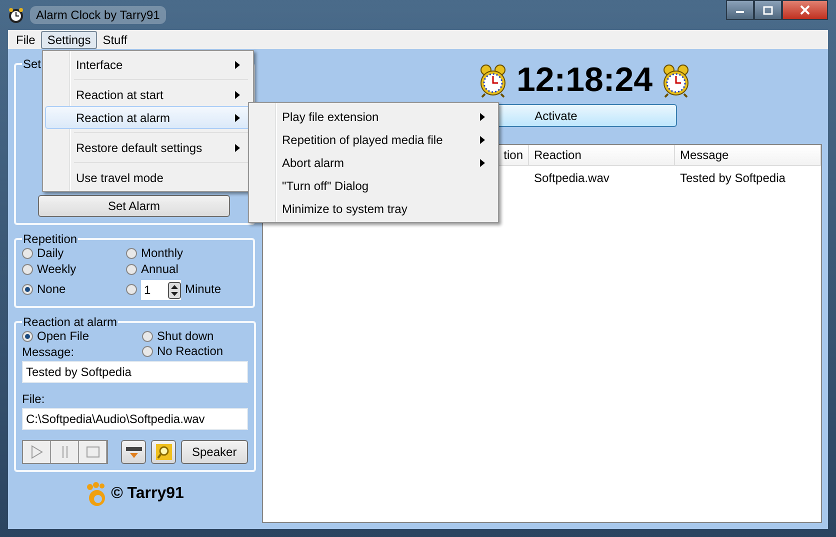 The width and height of the screenshot is (836, 537). I want to click on clock-time: 12:18:24, so click(584, 80).